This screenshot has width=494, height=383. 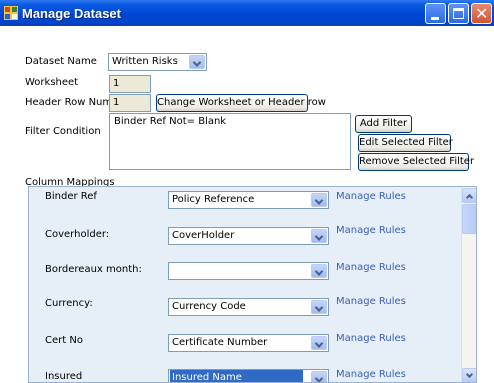 I want to click on maximize-icon, so click(x=458, y=13).